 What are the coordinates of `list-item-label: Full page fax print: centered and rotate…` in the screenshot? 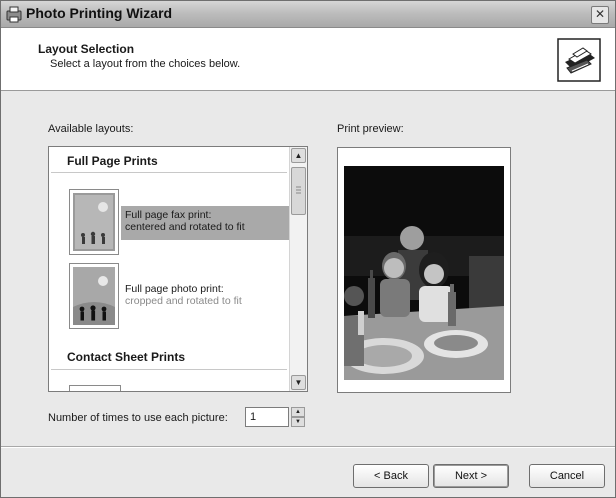 It's located at (206, 223).